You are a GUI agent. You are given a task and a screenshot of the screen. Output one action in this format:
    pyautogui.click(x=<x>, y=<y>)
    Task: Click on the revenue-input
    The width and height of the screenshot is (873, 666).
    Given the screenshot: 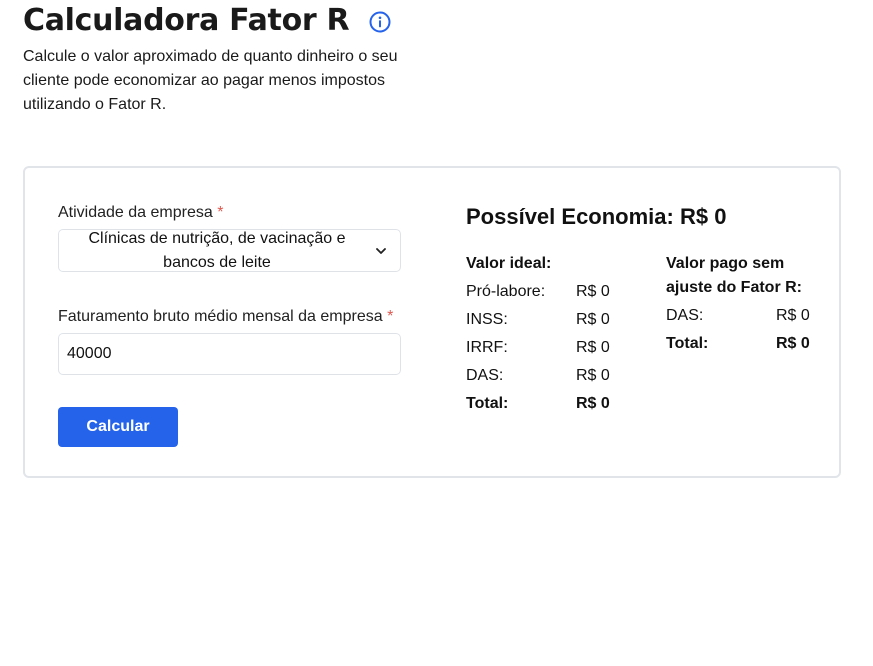 What is the action you would take?
    pyautogui.click(x=229, y=354)
    